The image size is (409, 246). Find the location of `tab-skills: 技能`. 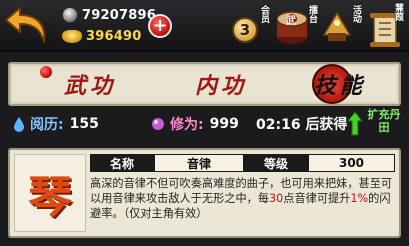

tab-skills: 技能 is located at coordinates (340, 84).